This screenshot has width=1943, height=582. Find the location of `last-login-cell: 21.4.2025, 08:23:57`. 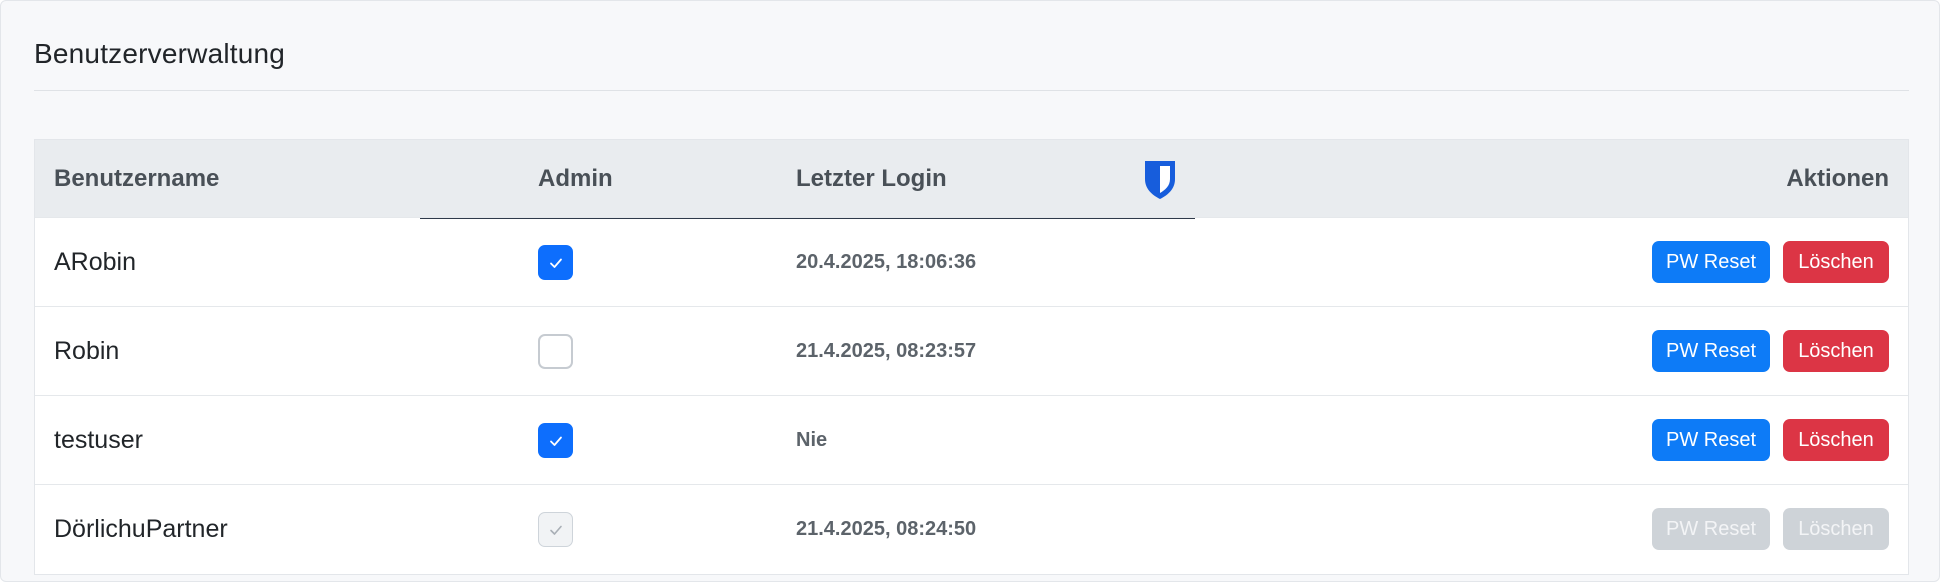

last-login-cell: 21.4.2025, 08:23:57 is located at coordinates (886, 351).